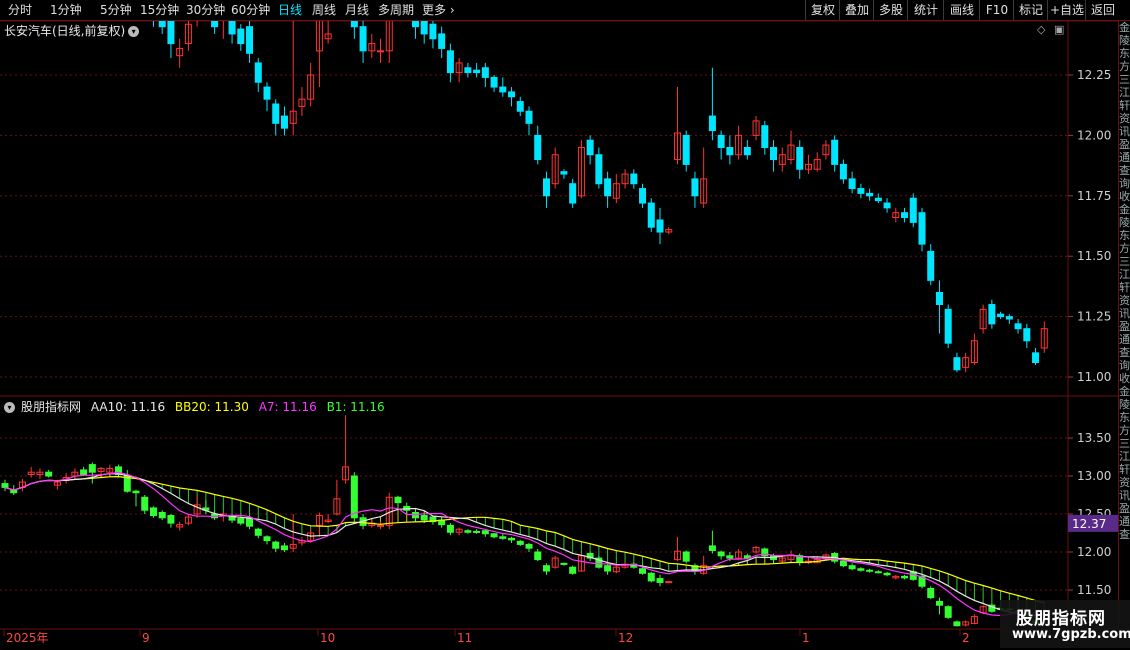 This screenshot has width=1130, height=650. I want to click on fuquan-button: 复权, so click(822, 10).